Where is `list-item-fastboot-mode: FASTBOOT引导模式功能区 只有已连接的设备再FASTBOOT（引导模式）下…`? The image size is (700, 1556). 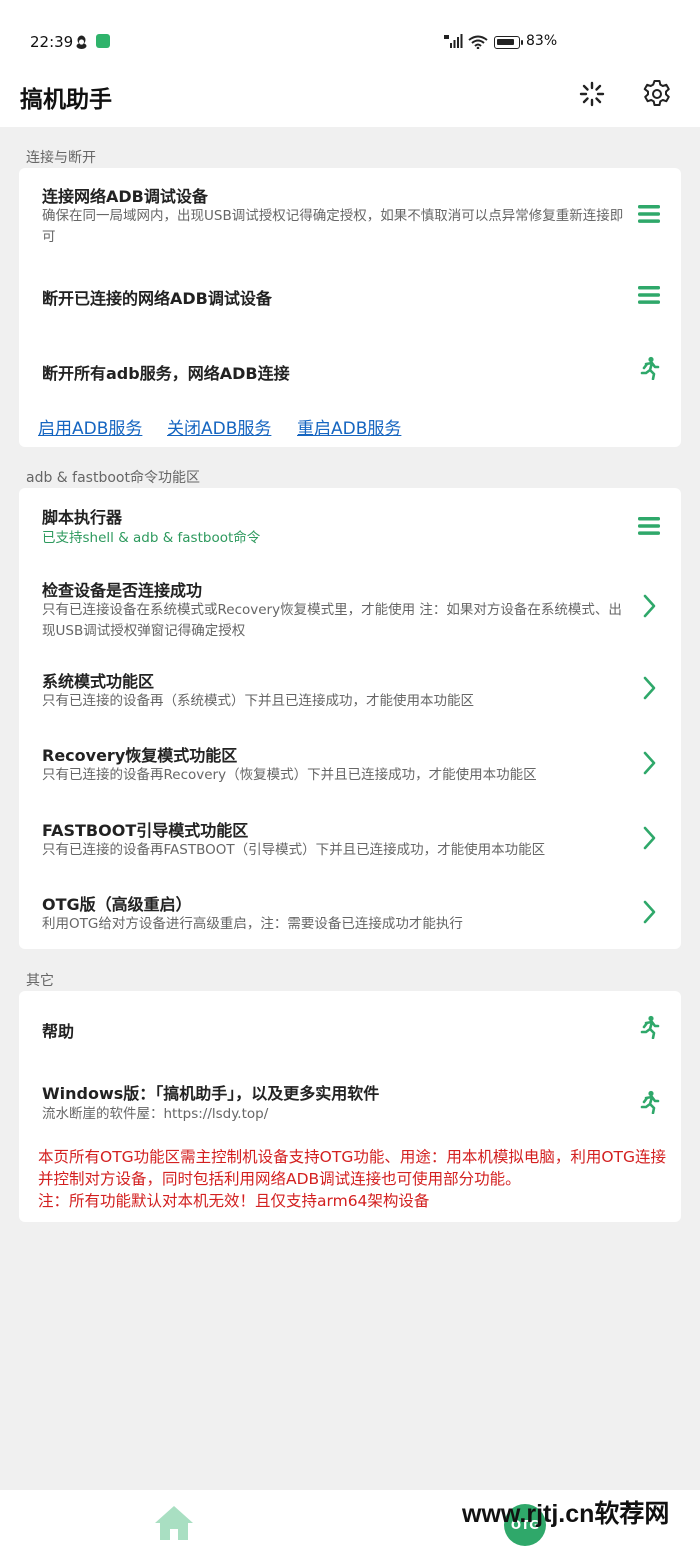 list-item-fastboot-mode: FASTBOOT引导模式功能区 只有已连接的设备再FASTBOOT（引导模式）下… is located at coordinates (350, 839).